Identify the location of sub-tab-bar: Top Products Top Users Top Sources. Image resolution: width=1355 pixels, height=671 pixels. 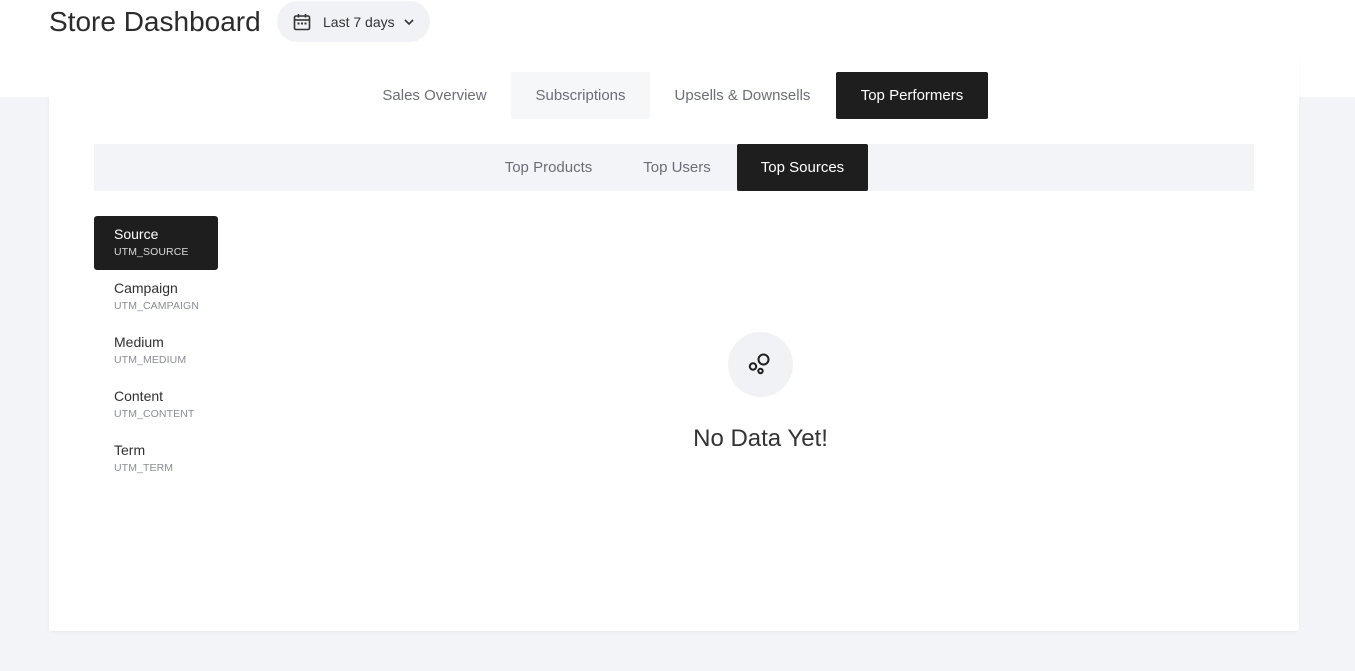
(674, 167).